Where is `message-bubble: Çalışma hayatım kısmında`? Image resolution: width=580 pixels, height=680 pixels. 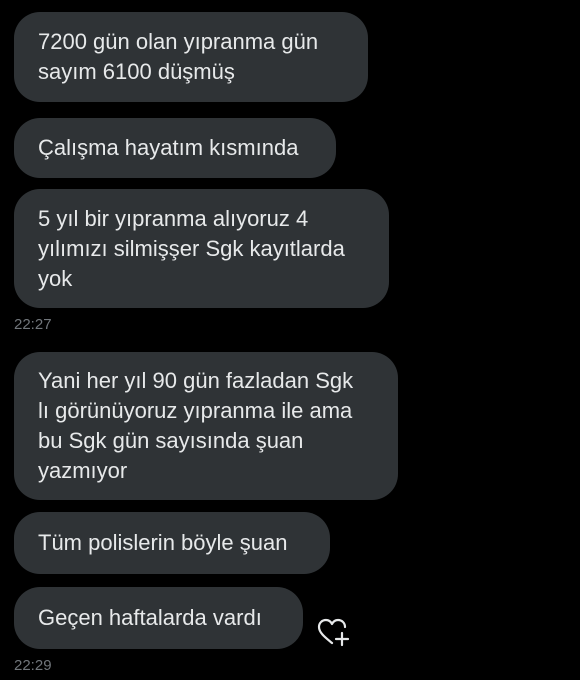
message-bubble: Çalışma hayatım kısmında is located at coordinates (175, 148).